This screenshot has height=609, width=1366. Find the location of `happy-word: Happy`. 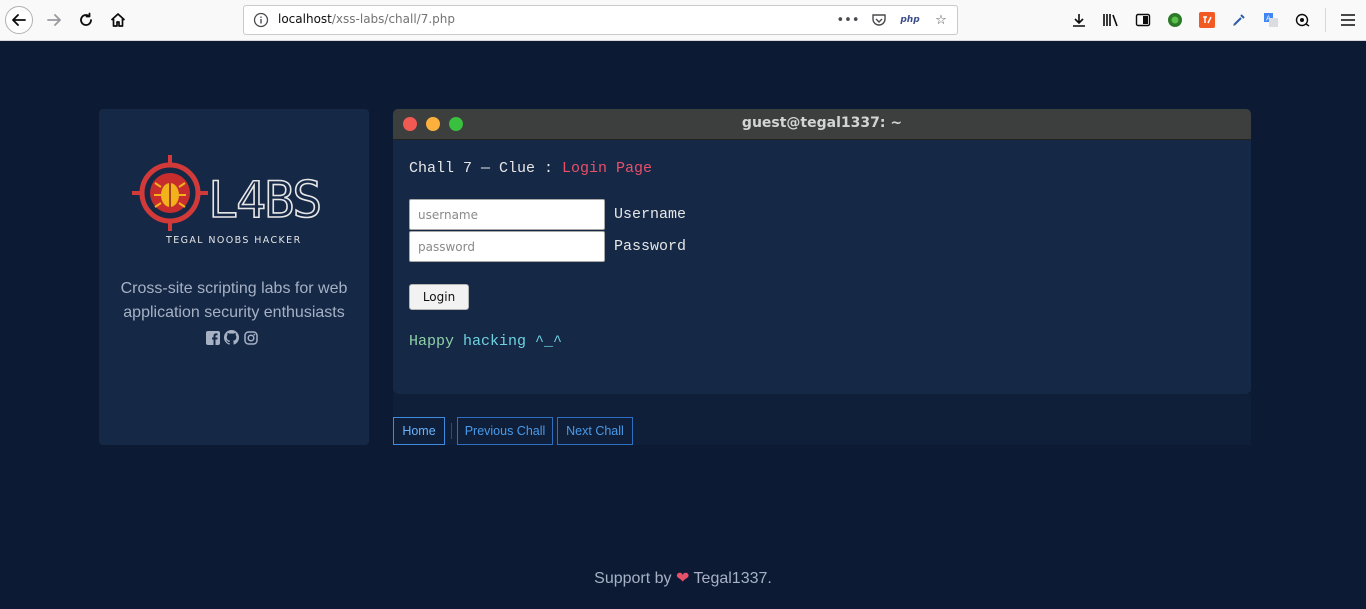

happy-word: Happy is located at coordinates (432, 341).